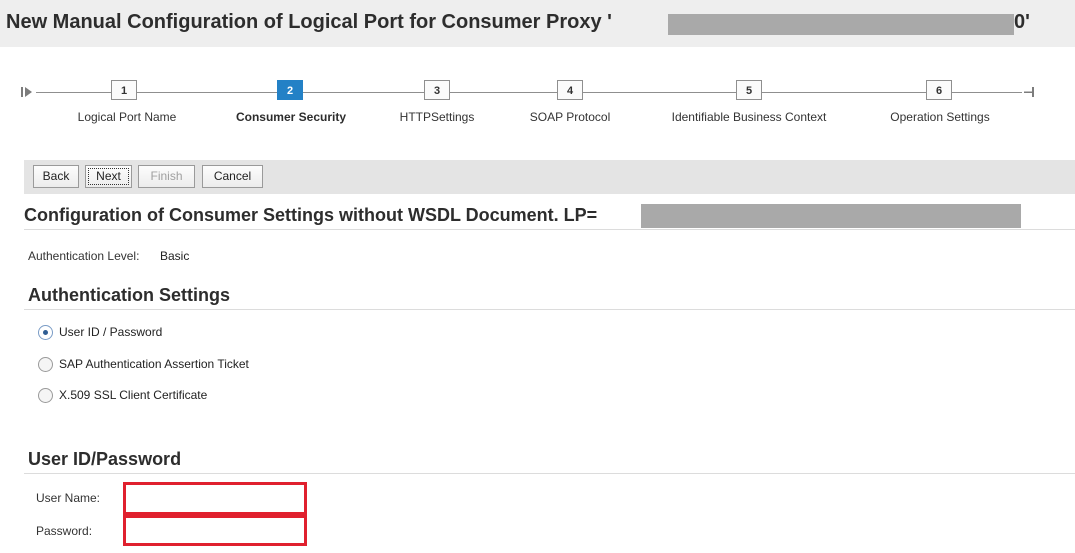 Image resolution: width=1075 pixels, height=553 pixels. Describe the element at coordinates (291, 117) in the screenshot. I see `step-2-label: Consumer Security` at that location.